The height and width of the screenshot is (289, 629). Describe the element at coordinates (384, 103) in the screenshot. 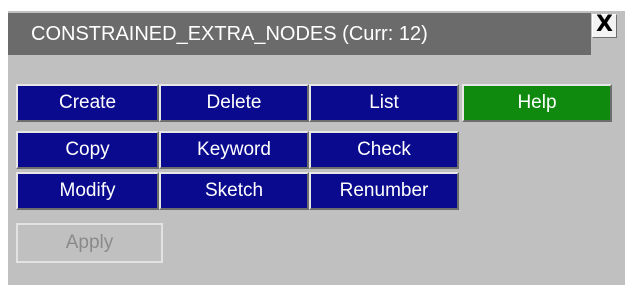

I see `list-button: List` at that location.